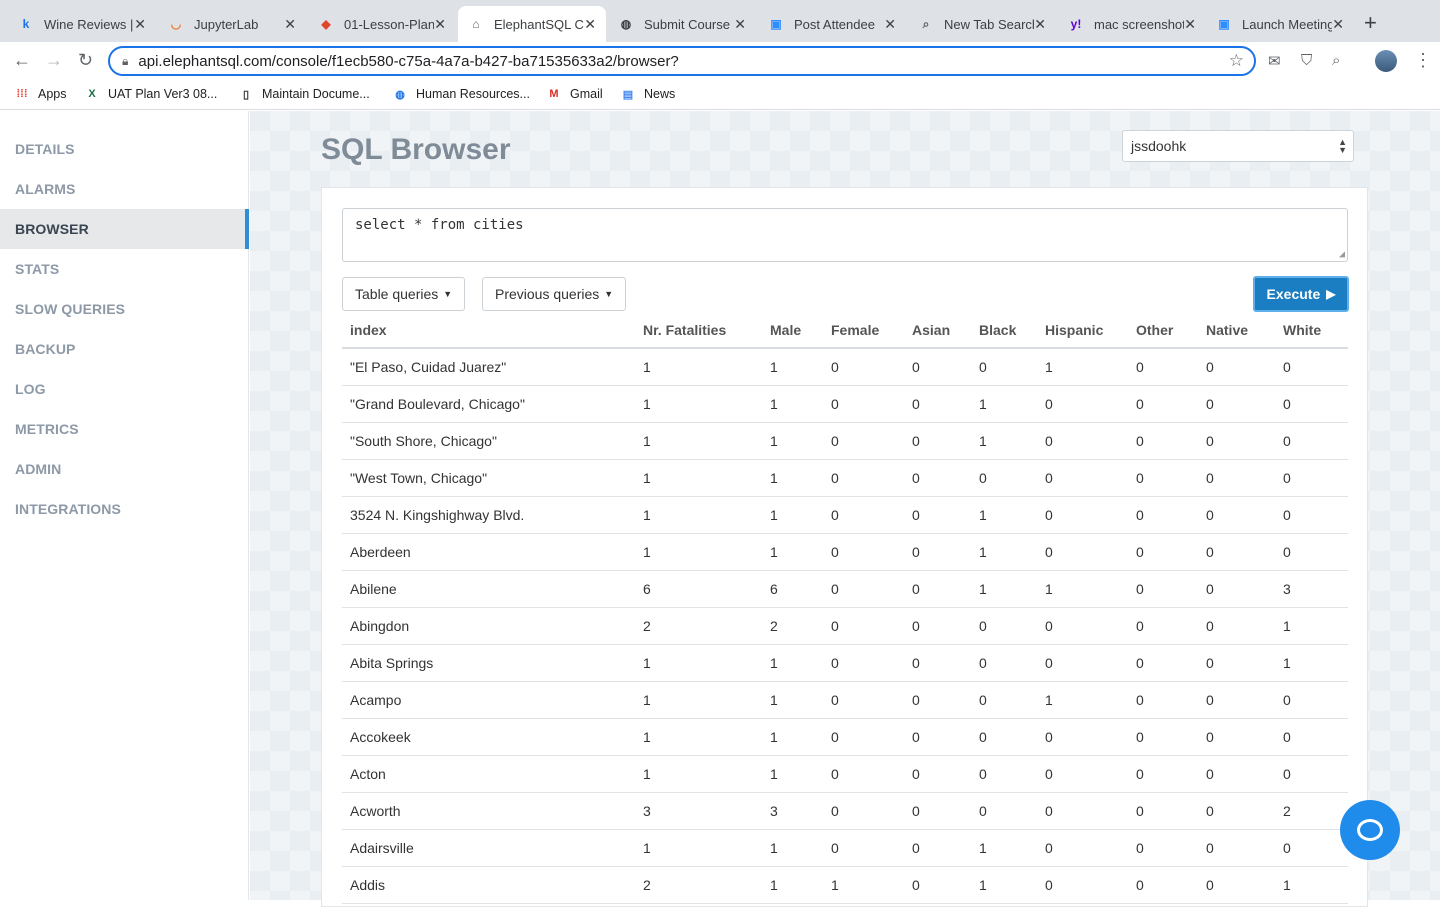 The height and width of the screenshot is (907, 1440). I want to click on bookmark-item: M Gmail, so click(574, 94).